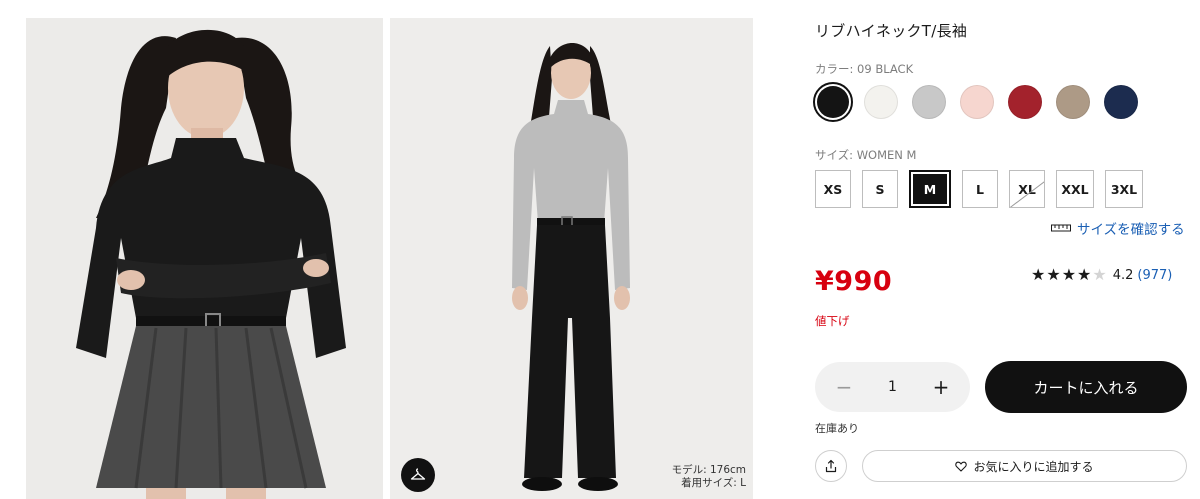 The width and height of the screenshot is (1200, 499). What do you see at coordinates (1086, 387) in the screenshot?
I see `add-to-cart-button: カートに入れる` at bounding box center [1086, 387].